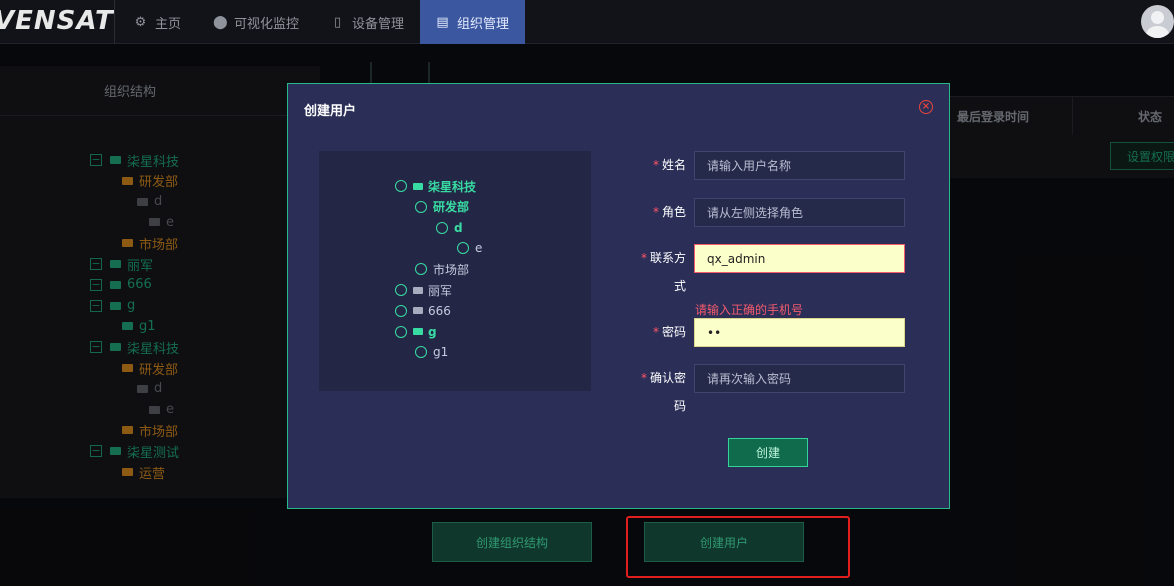 This screenshot has width=1174, height=586. Describe the element at coordinates (220, 22) in the screenshot. I see `location-pin-icon: ⬤` at that location.